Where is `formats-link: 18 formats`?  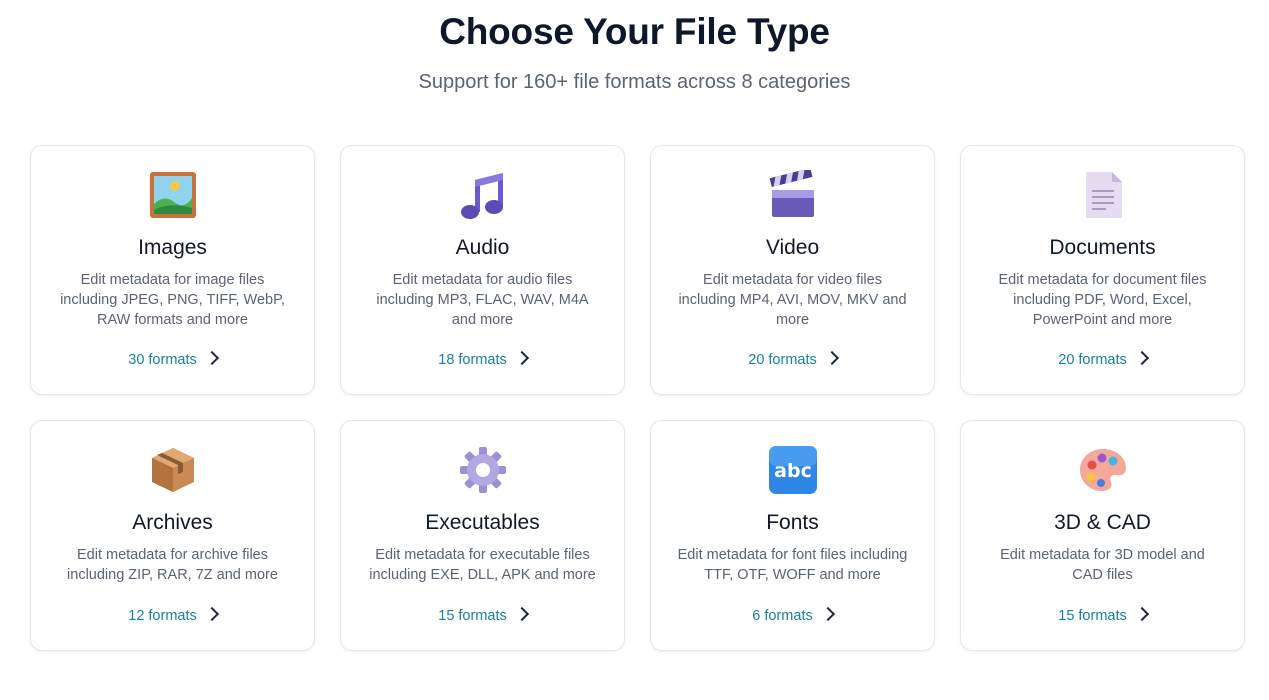 formats-link: 18 formats is located at coordinates (482, 360).